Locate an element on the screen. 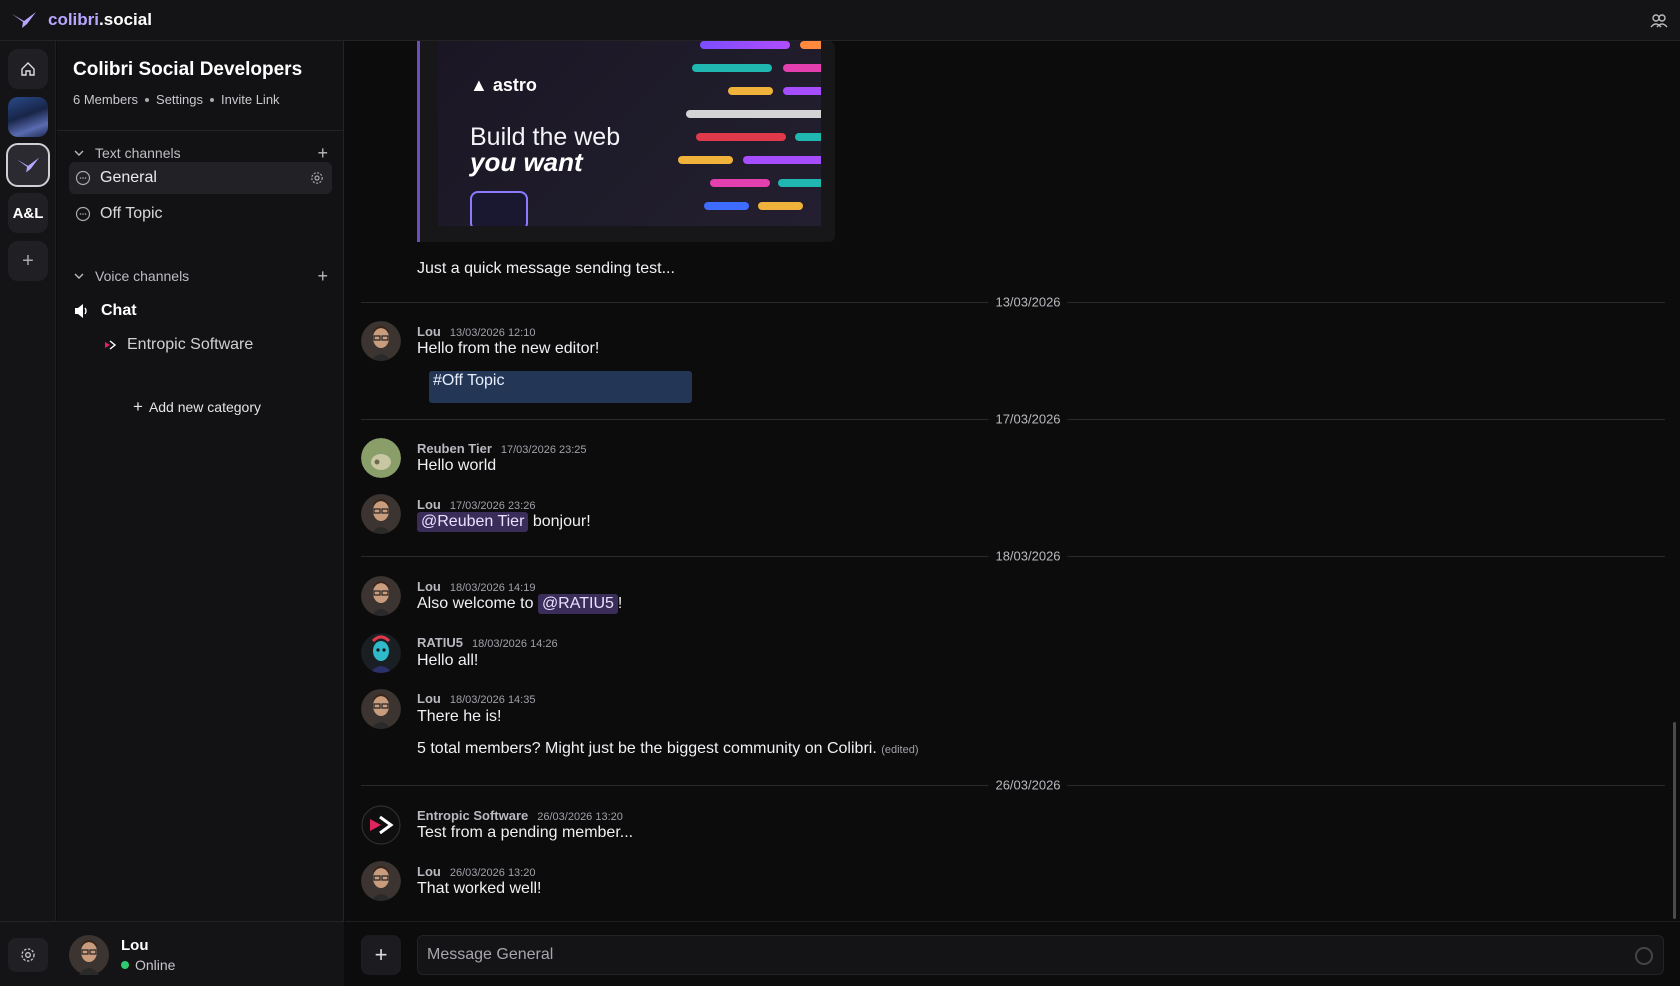 The image size is (1680, 986). date-label: 26/03/2026 is located at coordinates (1028, 785).